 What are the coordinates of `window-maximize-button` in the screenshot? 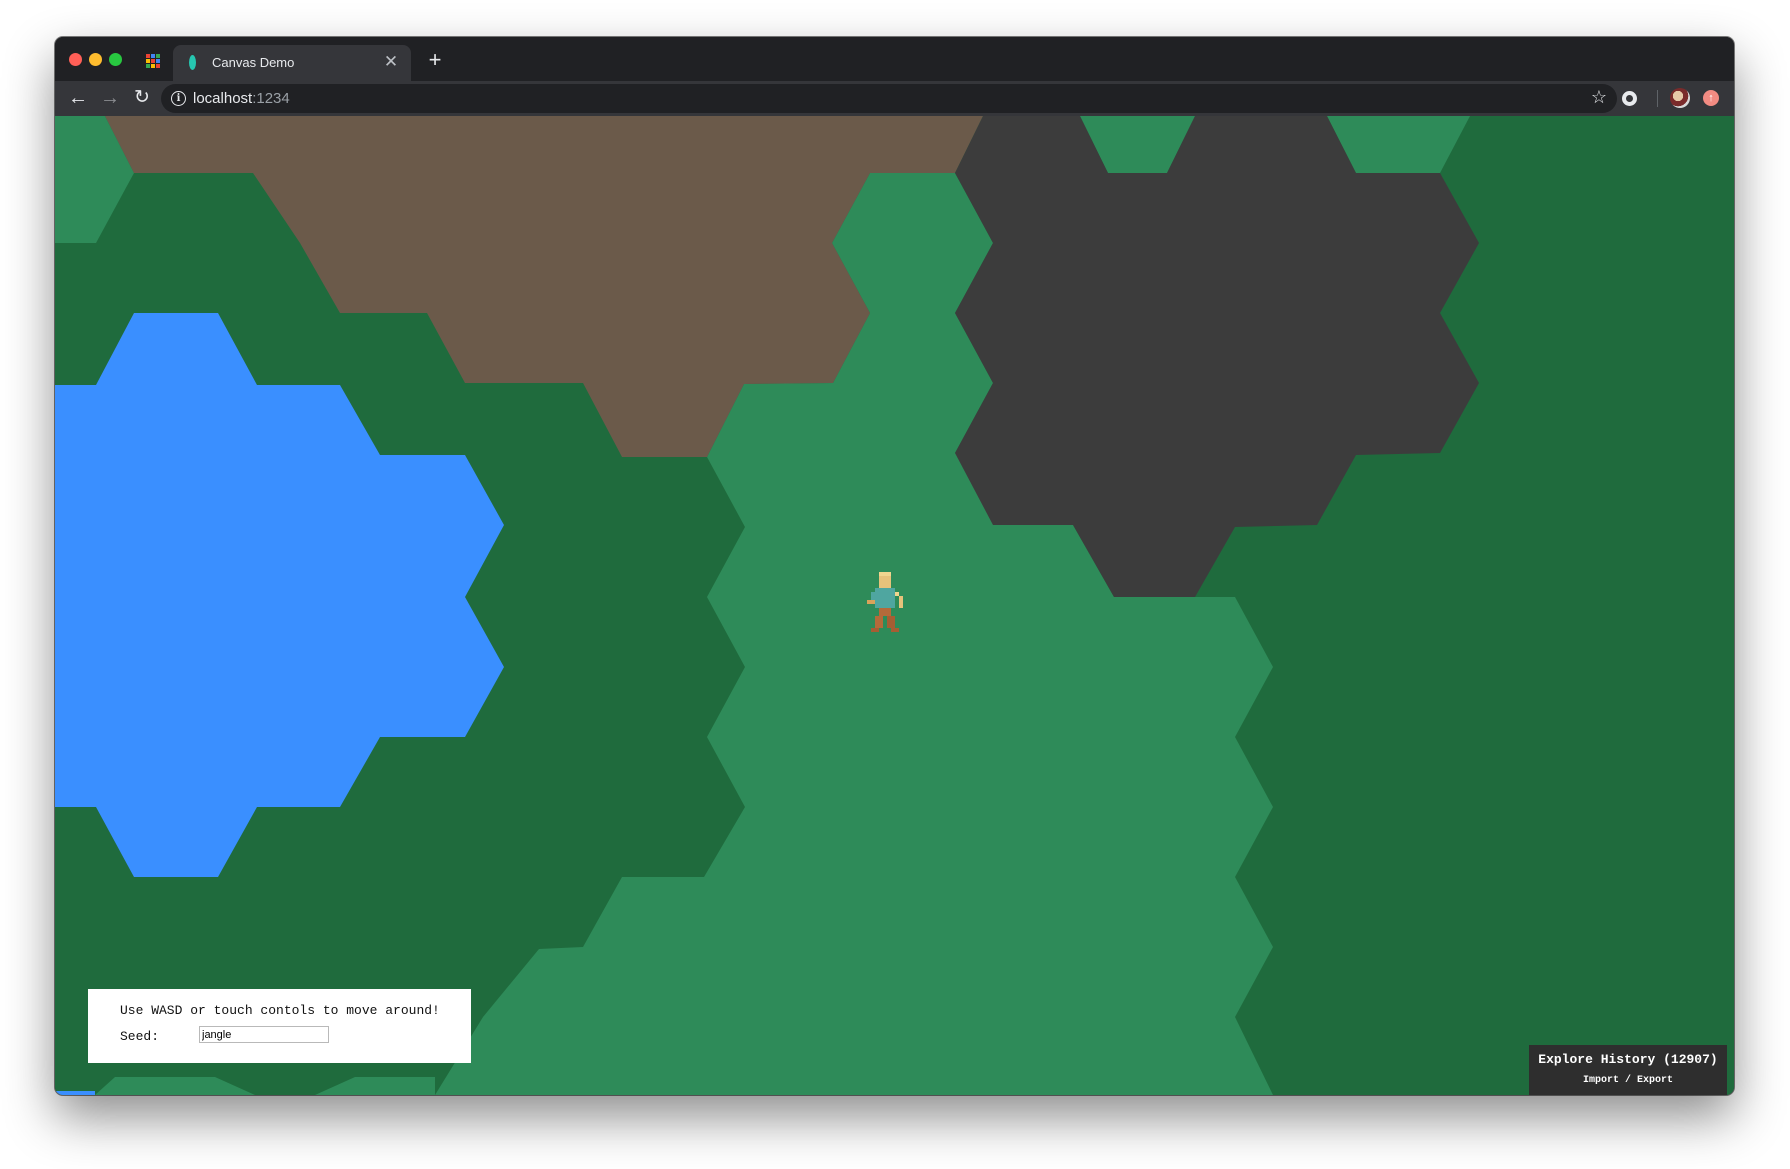 It's located at (115, 59).